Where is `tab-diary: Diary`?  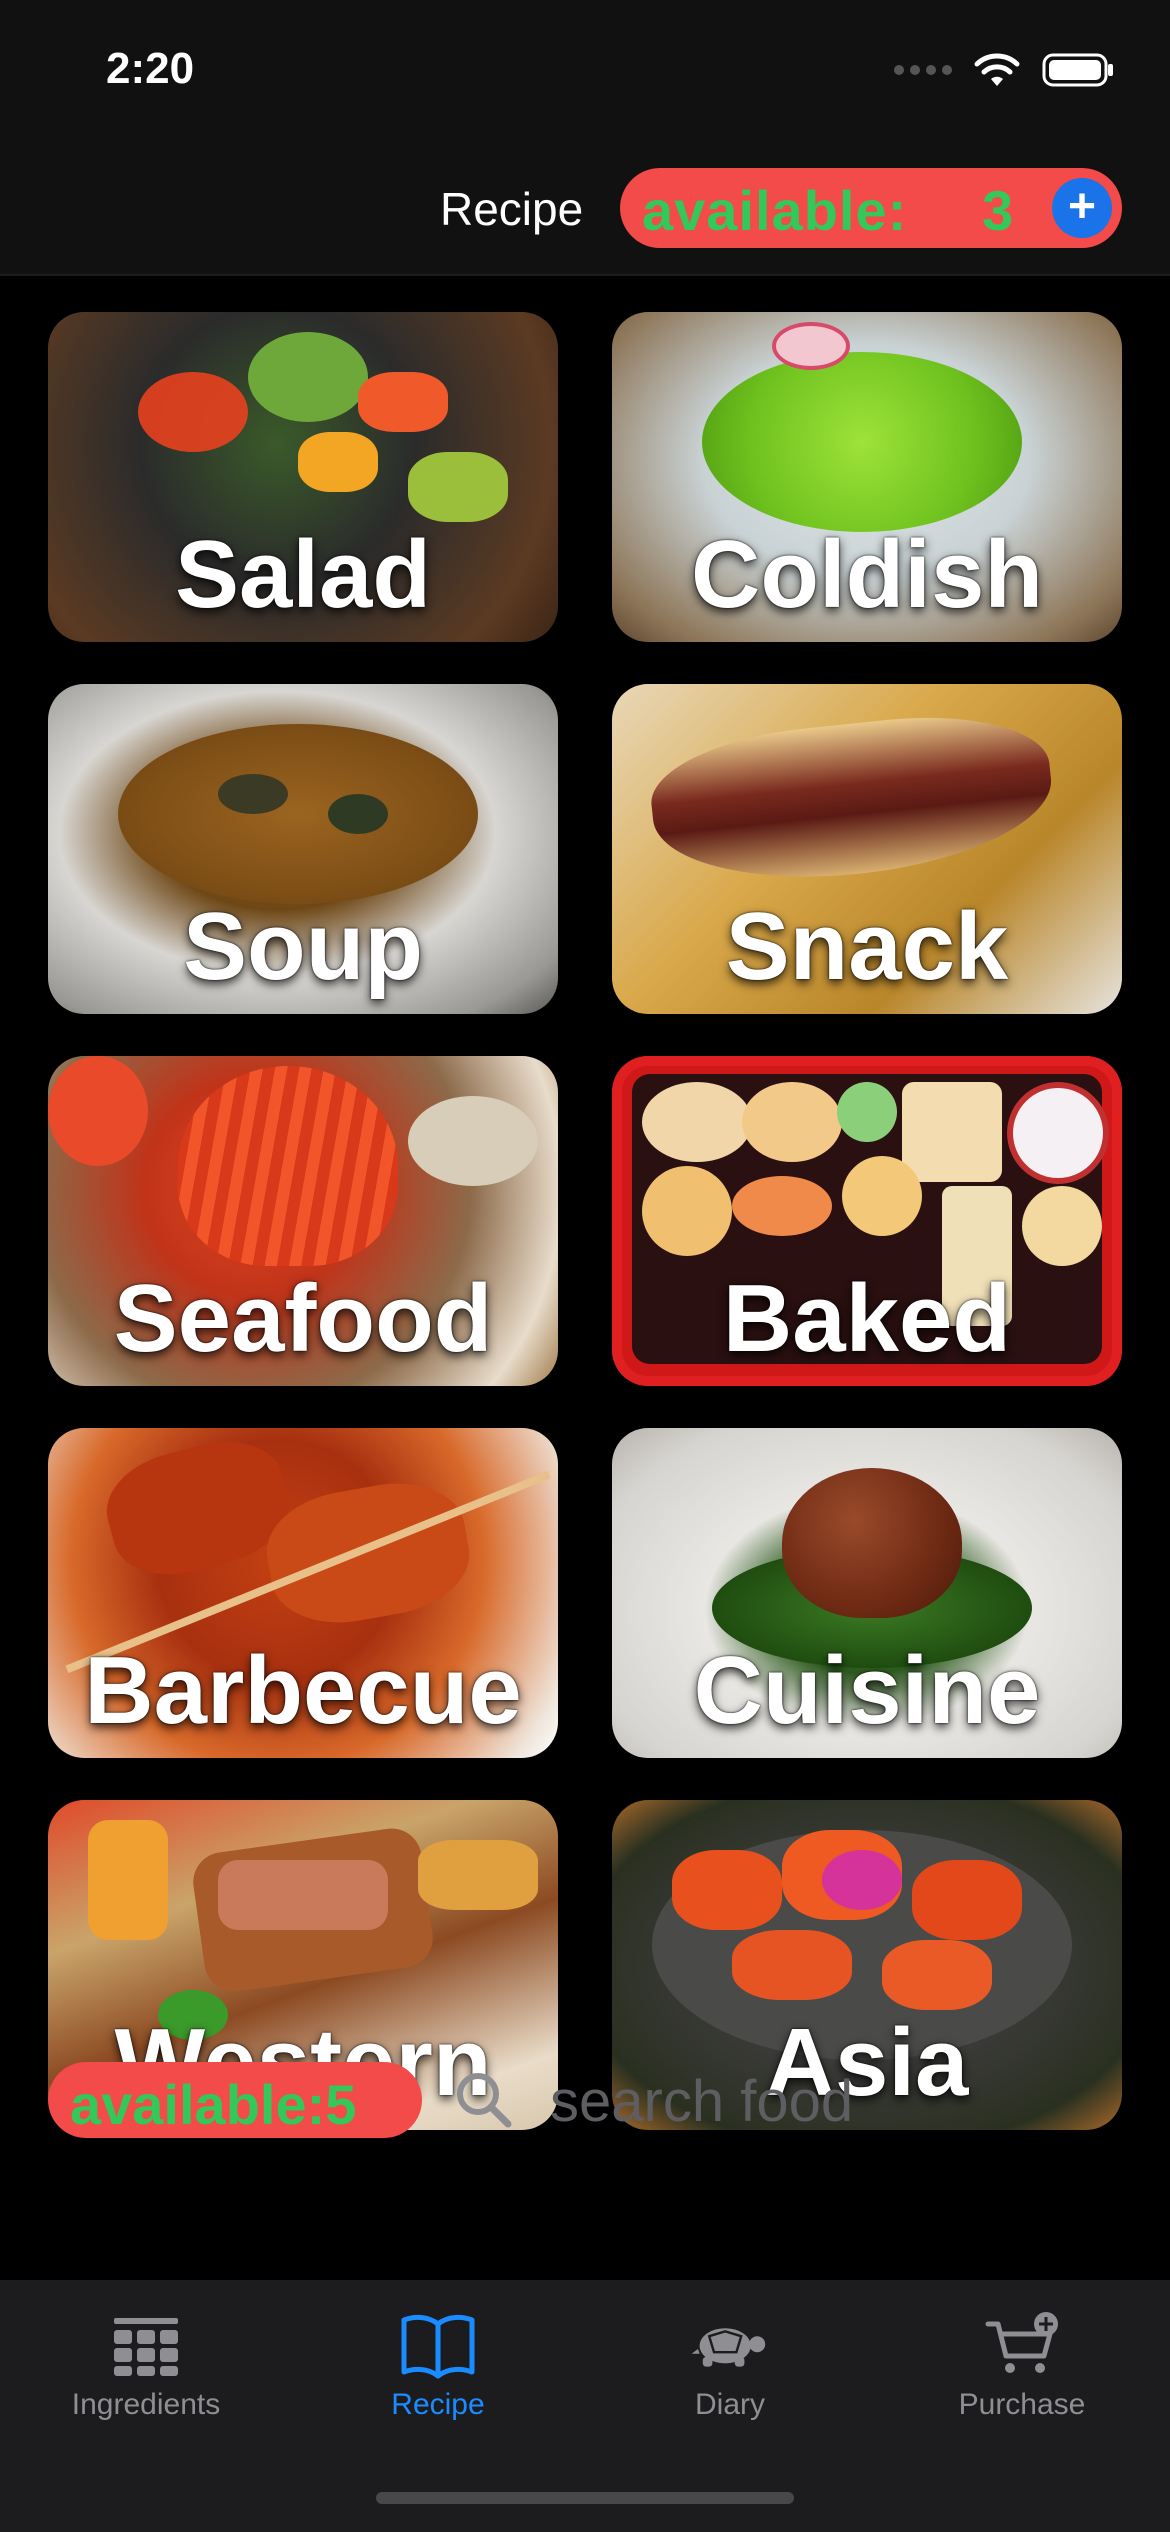
tab-diary: Diary is located at coordinates (730, 2366).